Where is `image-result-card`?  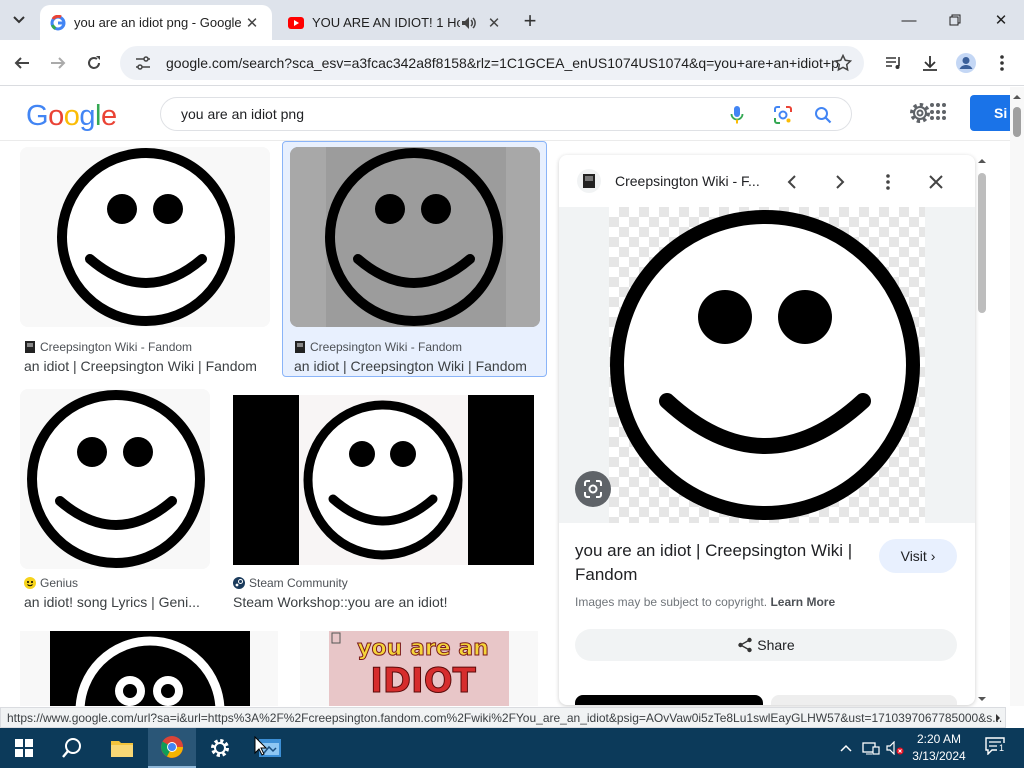 image-result-card is located at coordinates (149, 665).